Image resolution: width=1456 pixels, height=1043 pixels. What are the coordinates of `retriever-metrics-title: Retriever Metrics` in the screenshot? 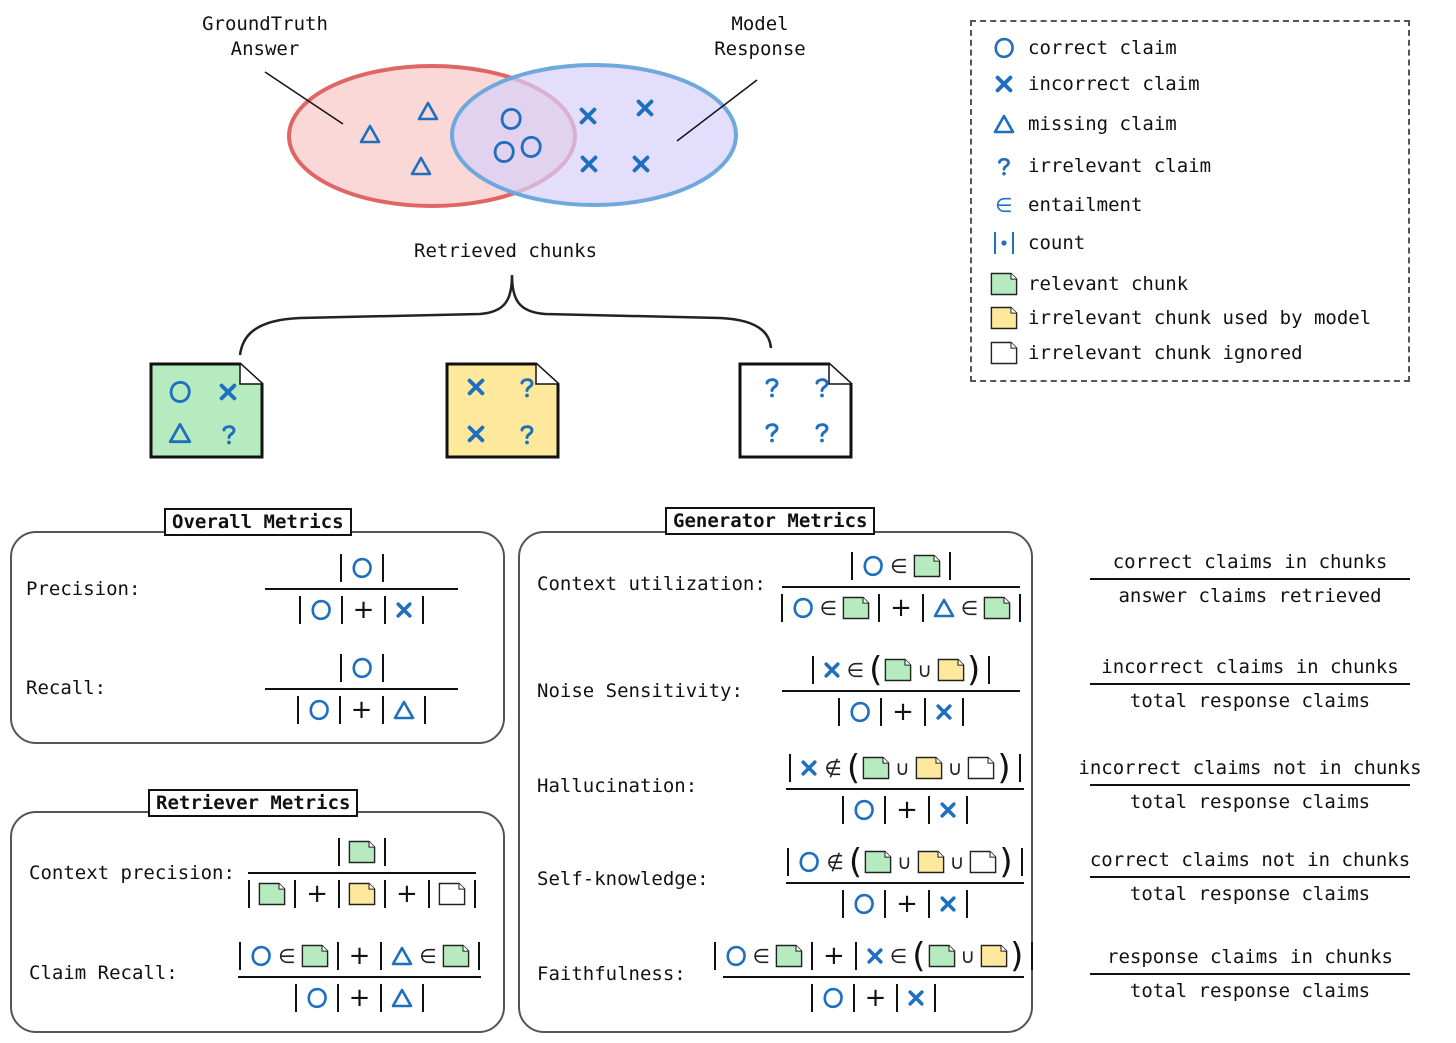 It's located at (253, 803).